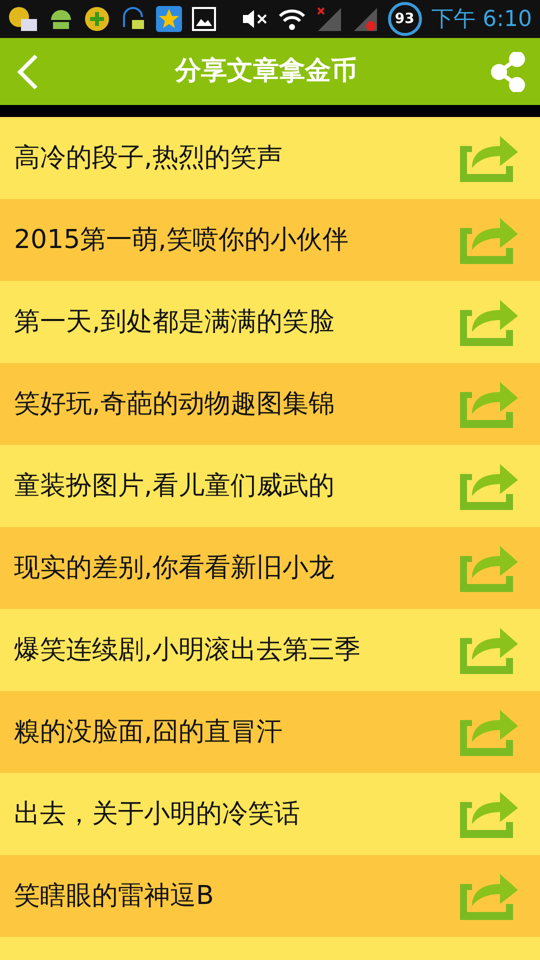 This screenshot has width=540, height=960. Describe the element at coordinates (174, 404) in the screenshot. I see `article-title: 笑好玩,奇葩的动物趣图集锦` at that location.